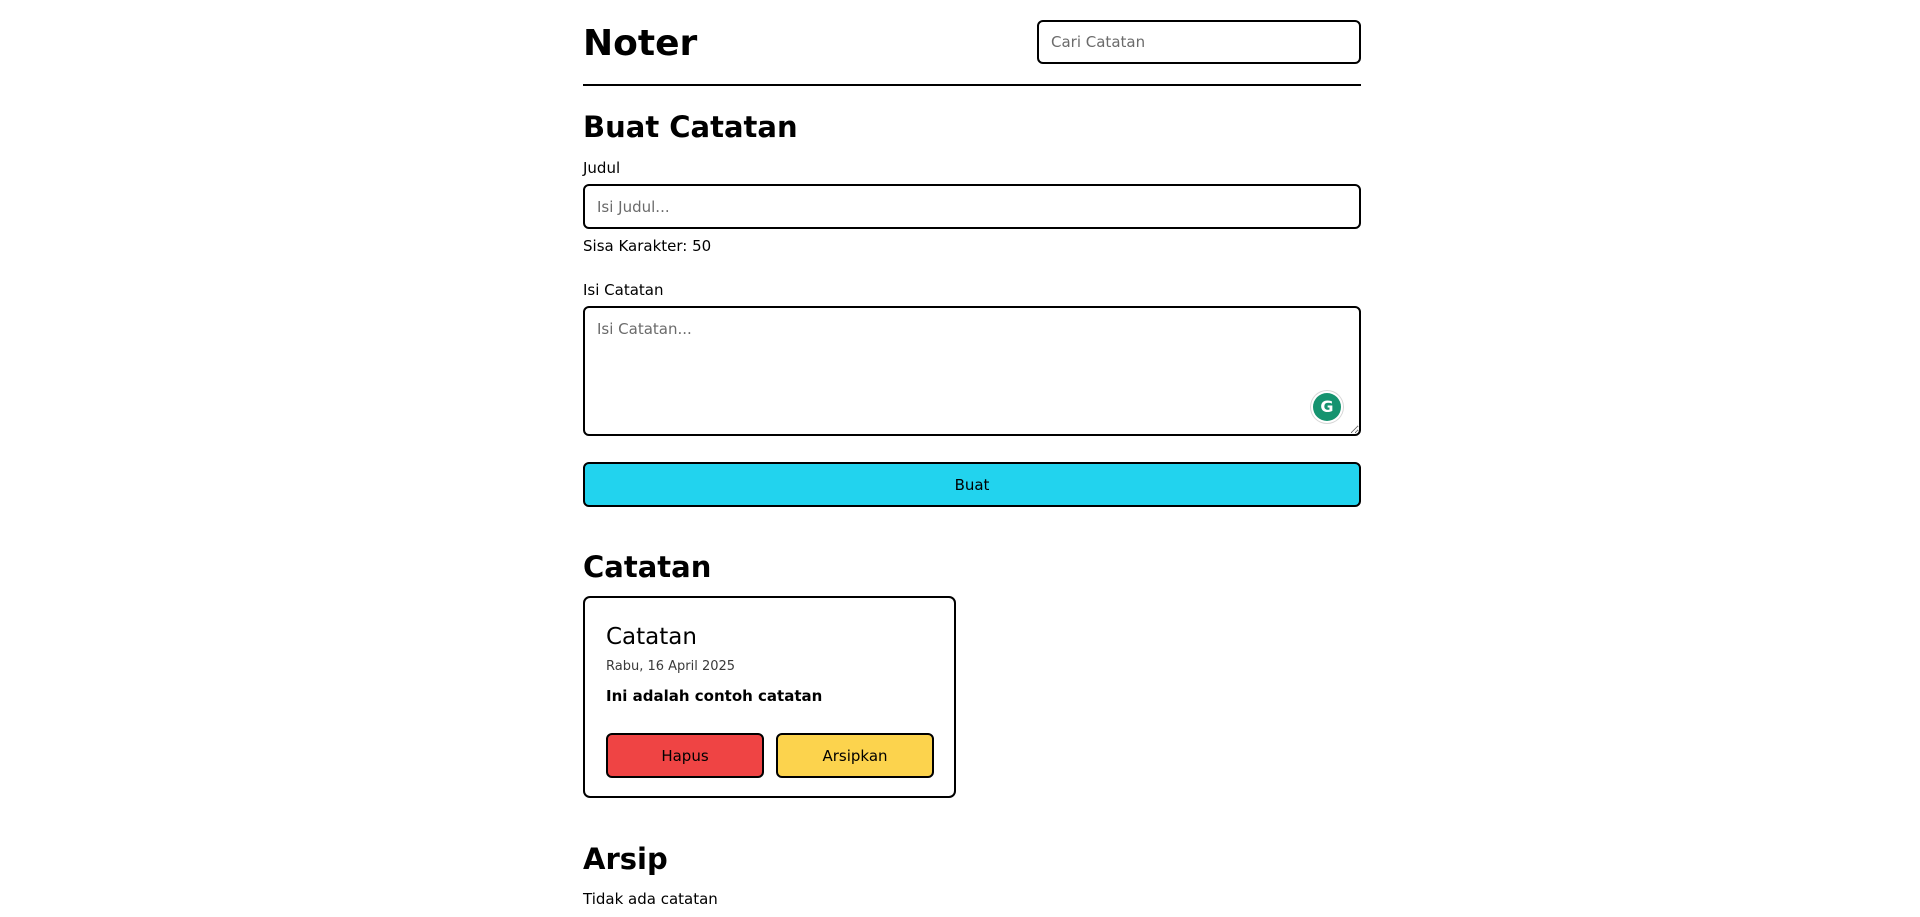 The image size is (1920, 917). I want to click on delete-note-button: Hapus, so click(685, 755).